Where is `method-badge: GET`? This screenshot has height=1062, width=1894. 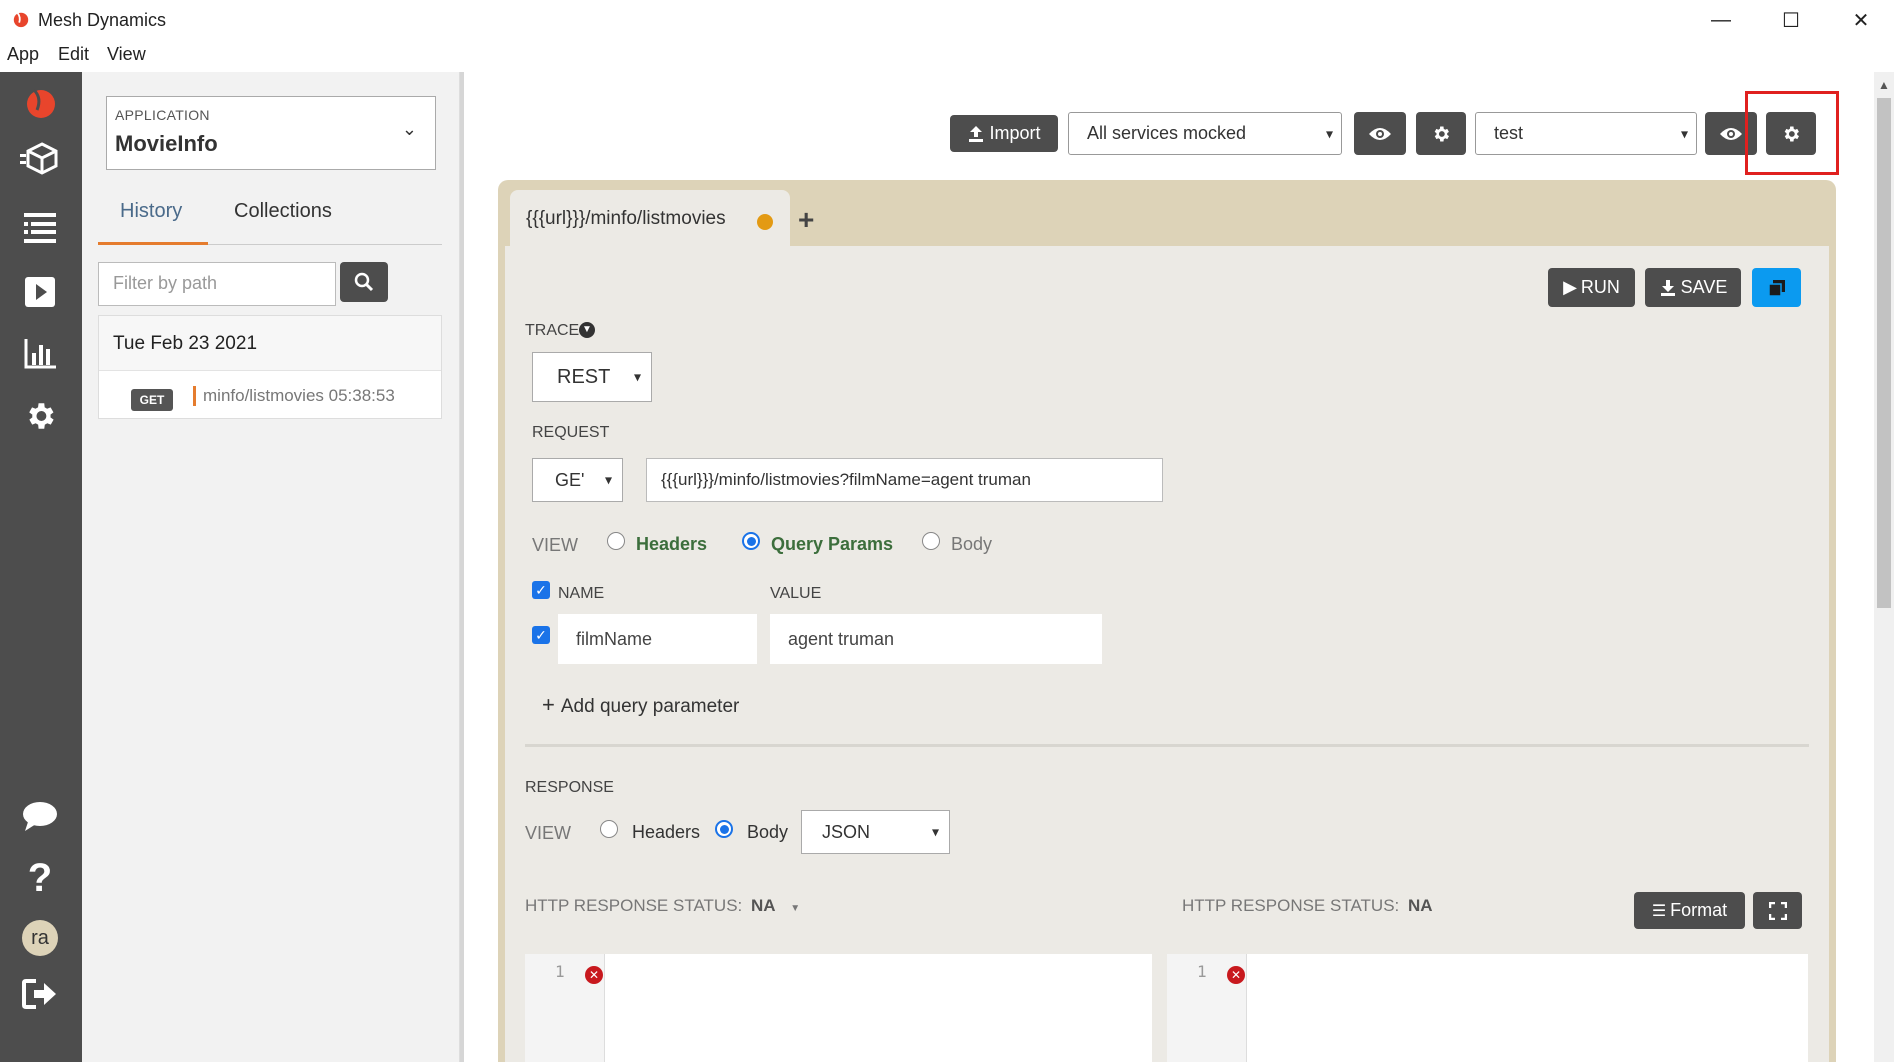 method-badge: GET is located at coordinates (152, 400).